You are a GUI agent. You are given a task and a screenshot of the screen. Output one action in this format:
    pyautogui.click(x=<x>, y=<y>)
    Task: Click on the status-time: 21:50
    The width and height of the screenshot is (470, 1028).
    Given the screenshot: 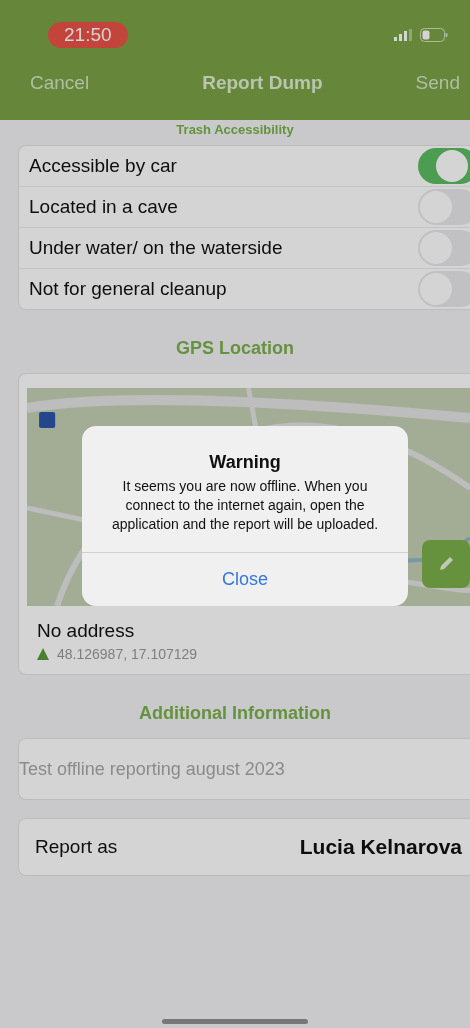 What is the action you would take?
    pyautogui.click(x=88, y=35)
    